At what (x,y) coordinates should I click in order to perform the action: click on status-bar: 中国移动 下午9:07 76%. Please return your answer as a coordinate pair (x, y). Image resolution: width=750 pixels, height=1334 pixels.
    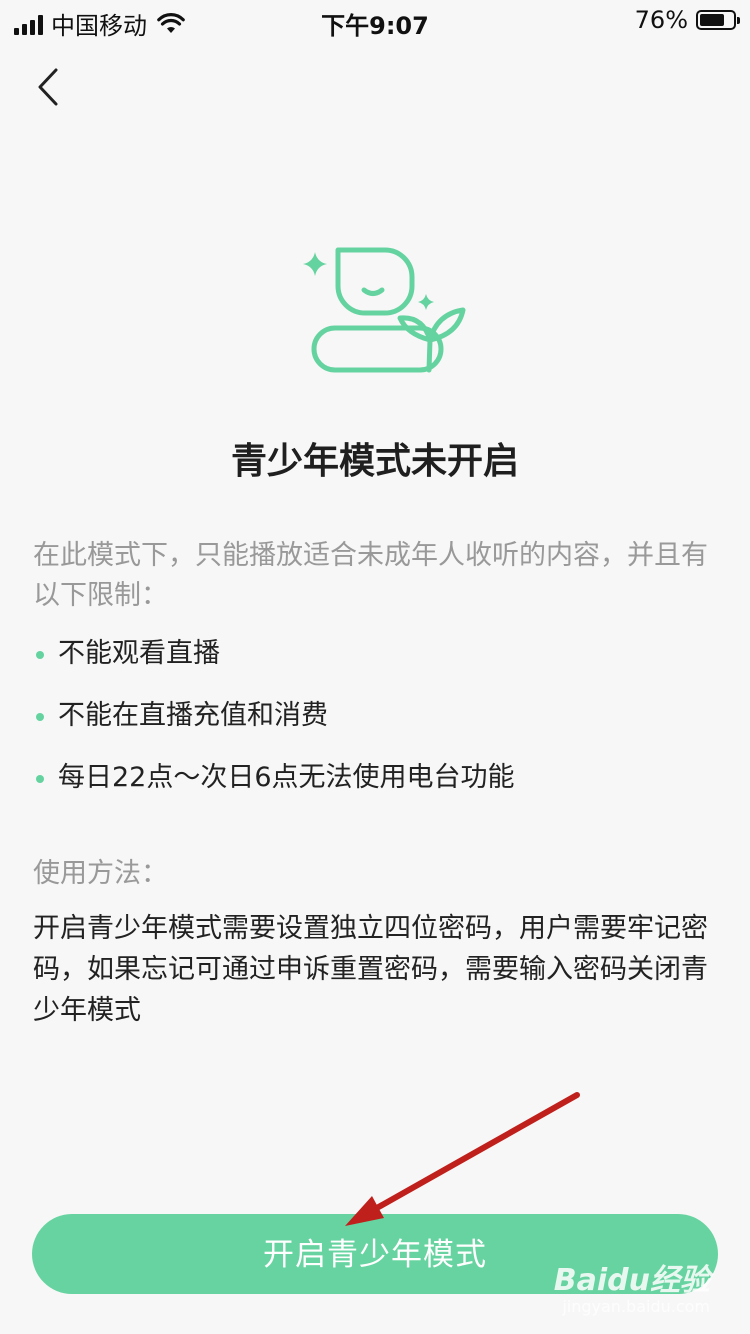
    Looking at the image, I should click on (375, 20).